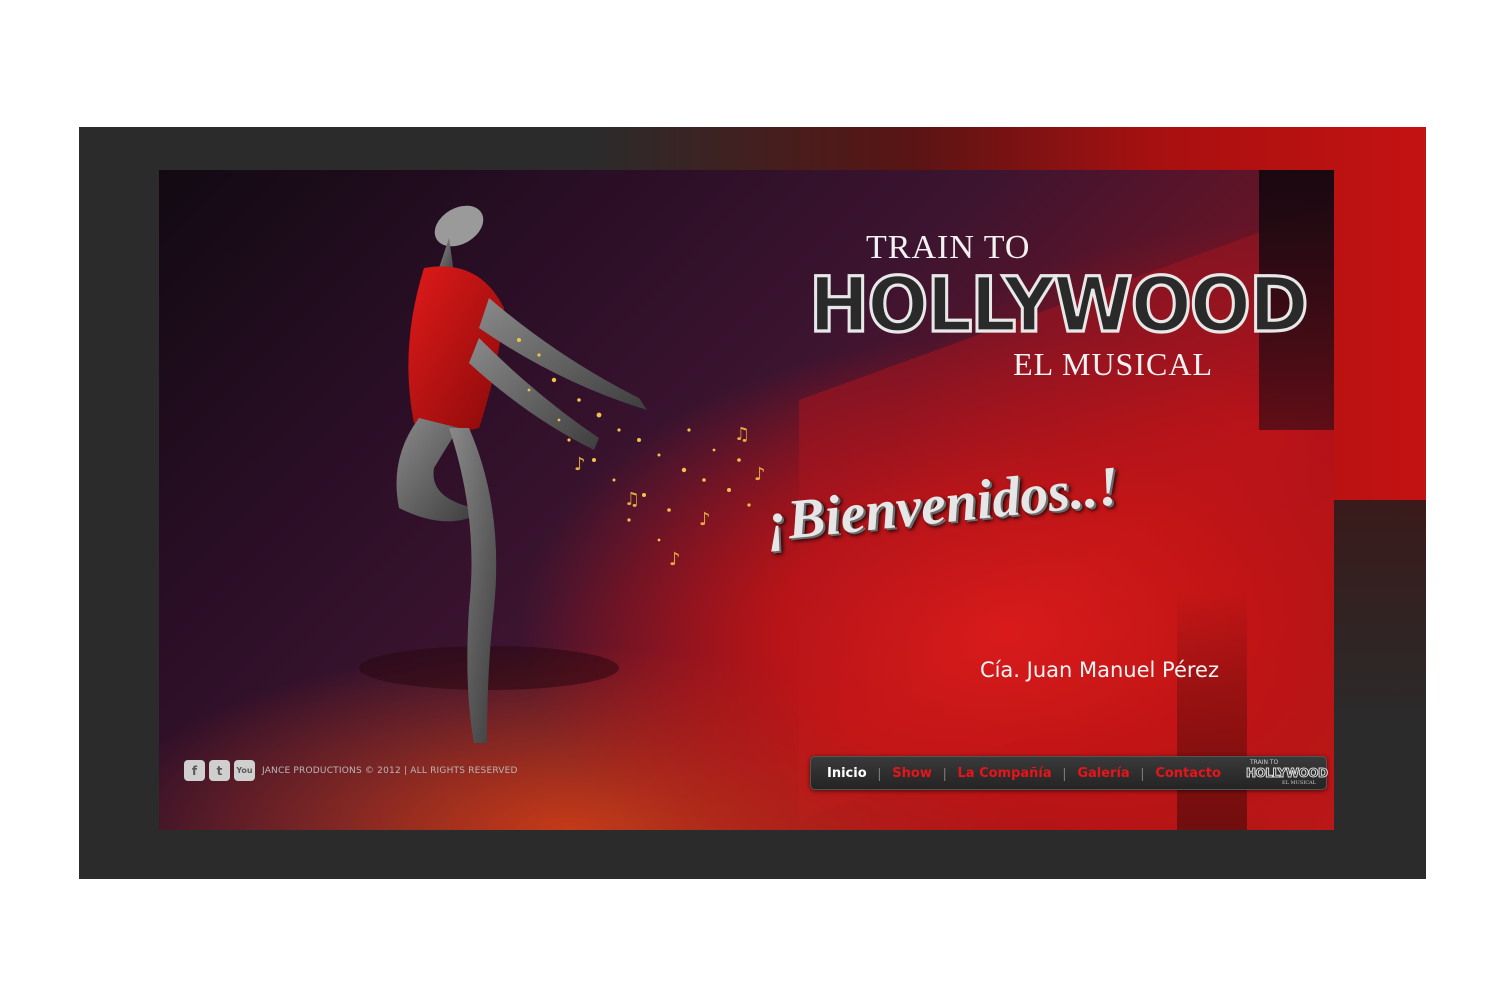 Image resolution: width=1500 pixels, height=1000 pixels. I want to click on outer-frame-right, so click(1380, 689).